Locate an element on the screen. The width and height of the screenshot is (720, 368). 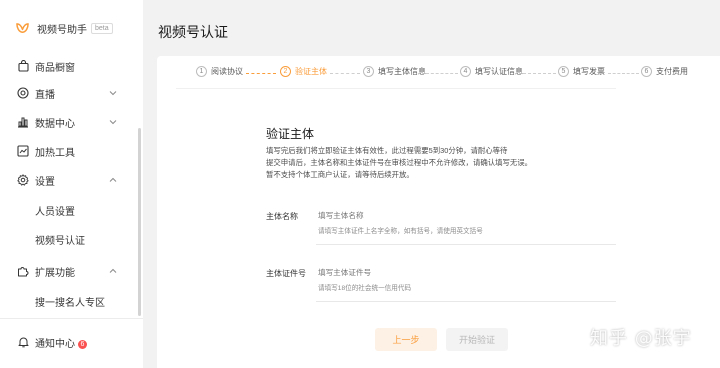
sidebar-item-boost-tool: 加热工具 is located at coordinates (69, 151).